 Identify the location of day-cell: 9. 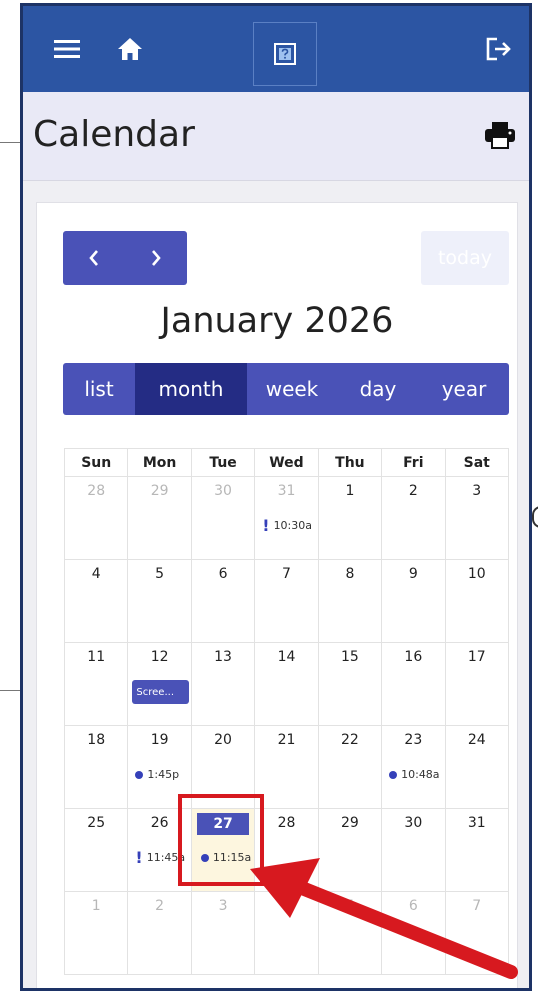
(414, 601).